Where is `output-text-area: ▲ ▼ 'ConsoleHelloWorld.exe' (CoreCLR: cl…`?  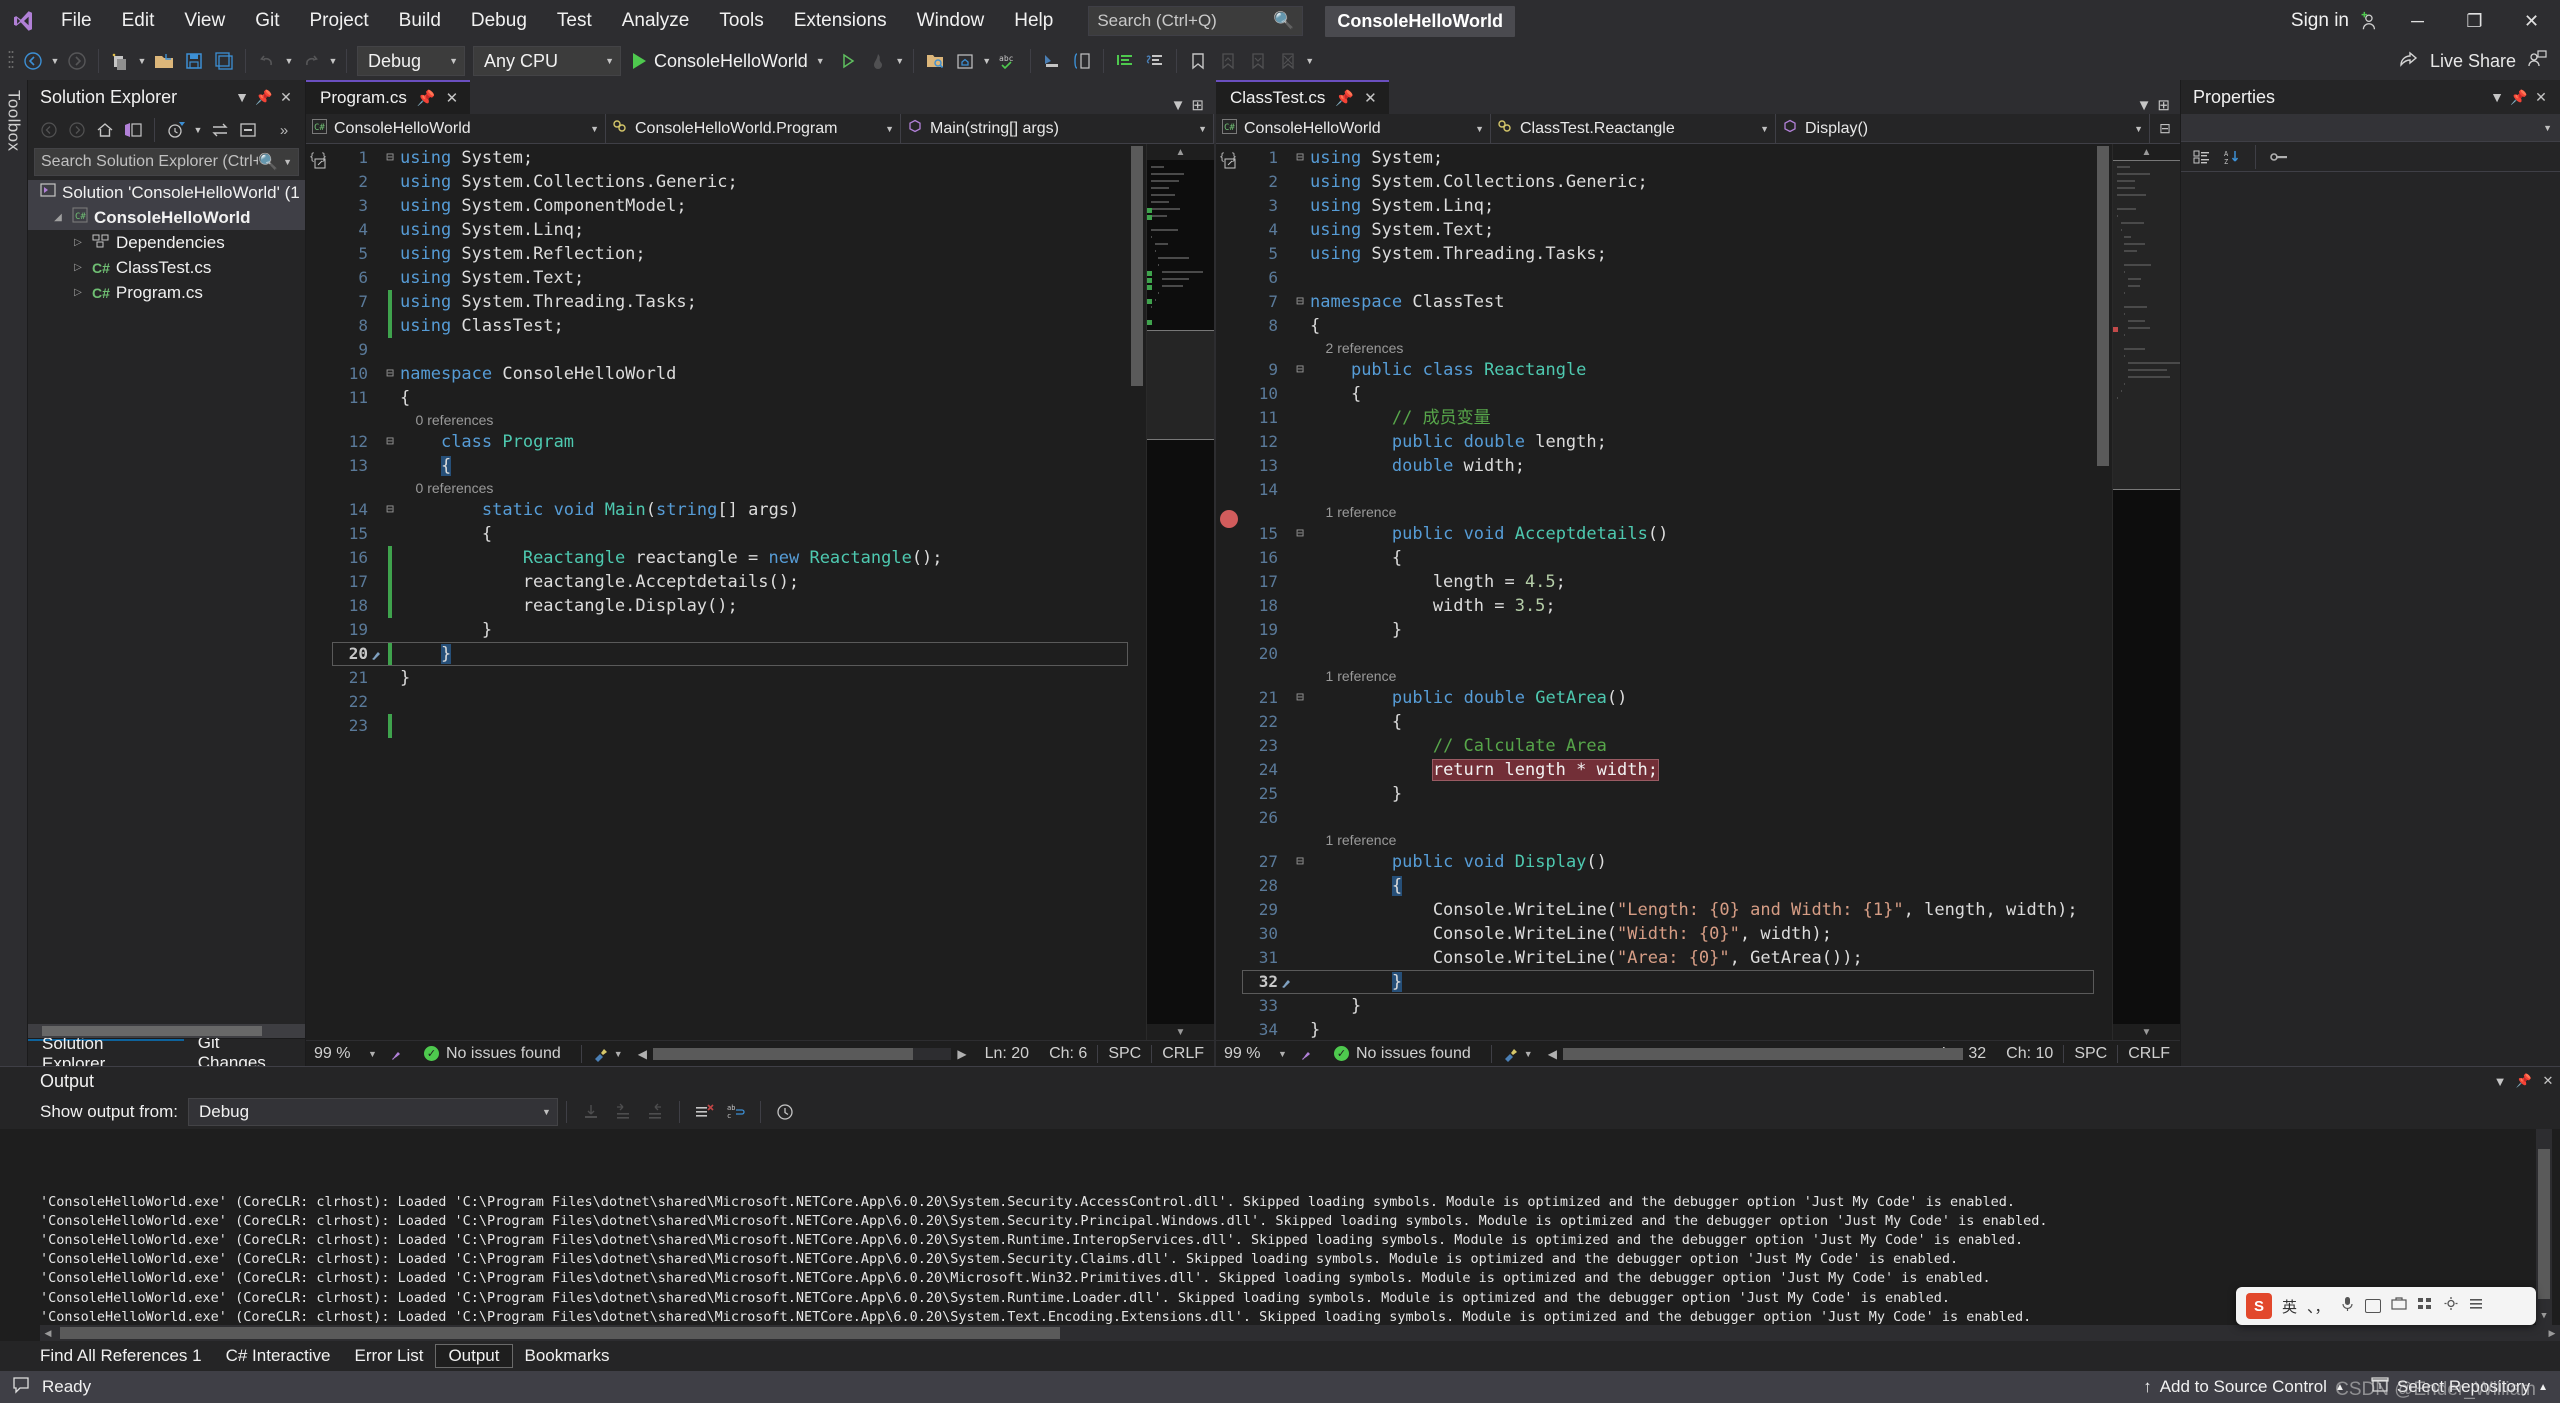
output-text-area: ▲ ▼ 'ConsoleHelloWorld.exe' (CoreCLR: cl… is located at coordinates (1280, 1227).